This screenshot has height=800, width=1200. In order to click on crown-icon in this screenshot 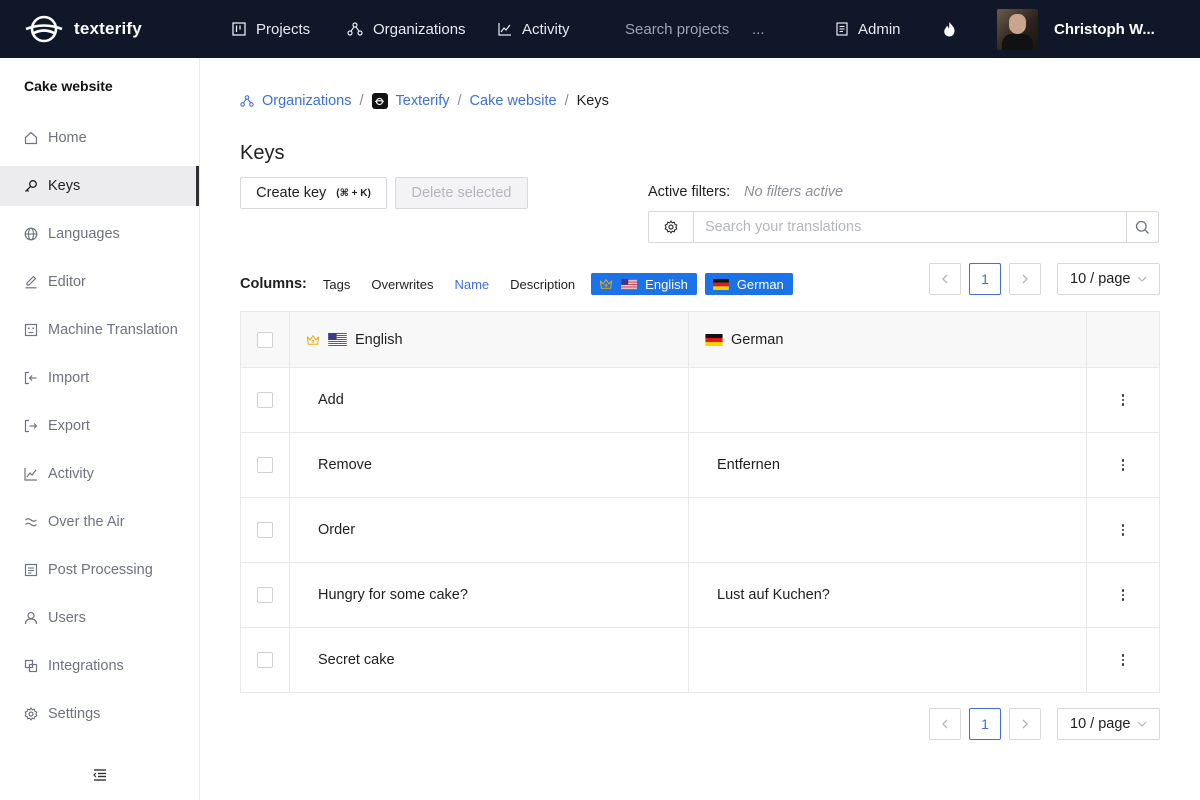, I will do `click(606, 284)`.